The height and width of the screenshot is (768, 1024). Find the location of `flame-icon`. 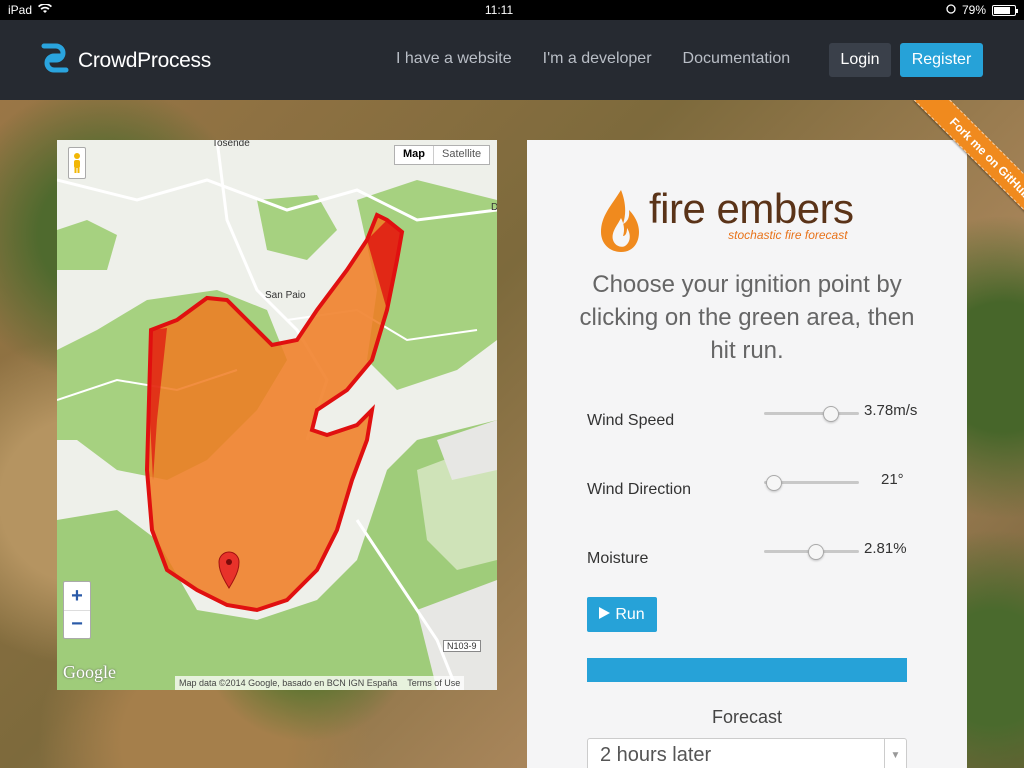

flame-icon is located at coordinates (620, 223).